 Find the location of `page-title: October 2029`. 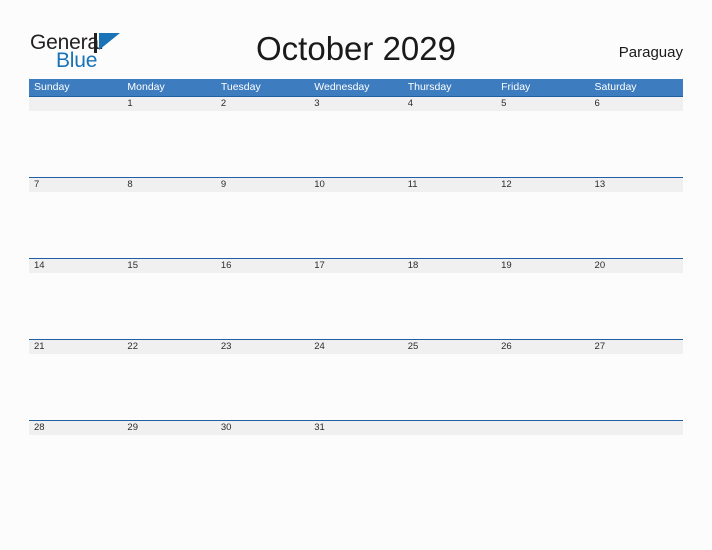

page-title: October 2029 is located at coordinates (356, 48).